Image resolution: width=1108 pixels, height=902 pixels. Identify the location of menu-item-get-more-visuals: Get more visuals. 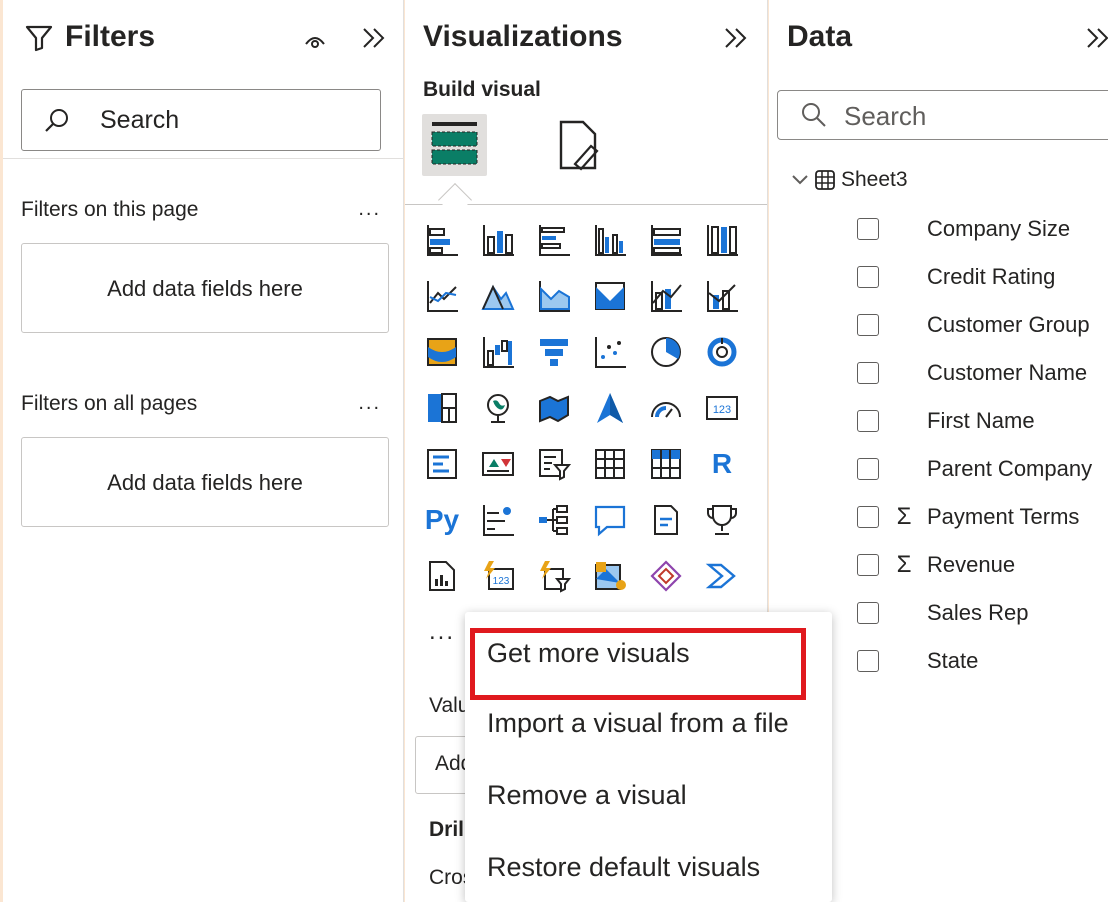
(588, 653).